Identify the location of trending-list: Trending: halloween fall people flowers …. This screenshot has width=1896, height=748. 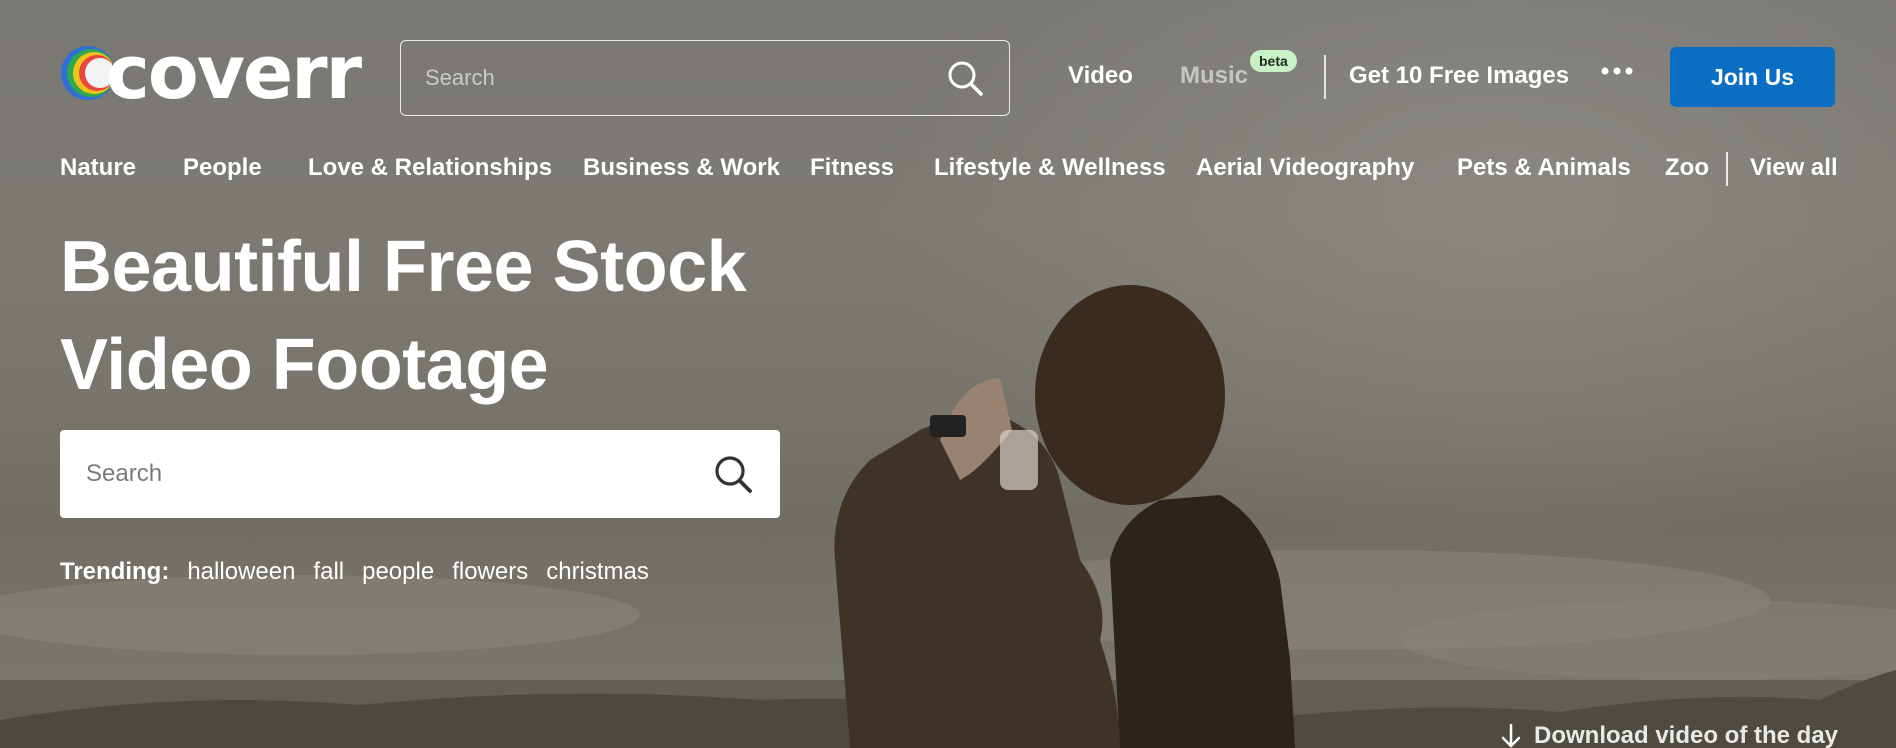
(363, 572).